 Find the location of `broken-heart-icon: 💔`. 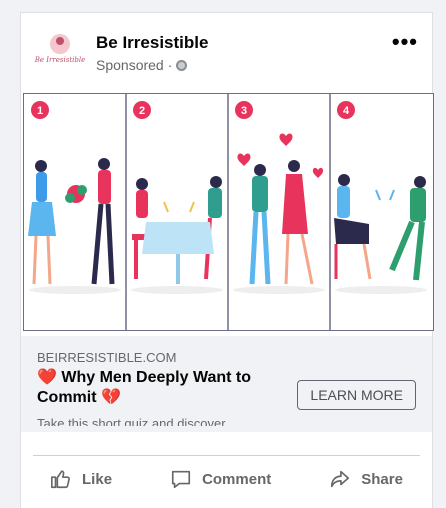

broken-heart-icon: 💔 is located at coordinates (111, 397).